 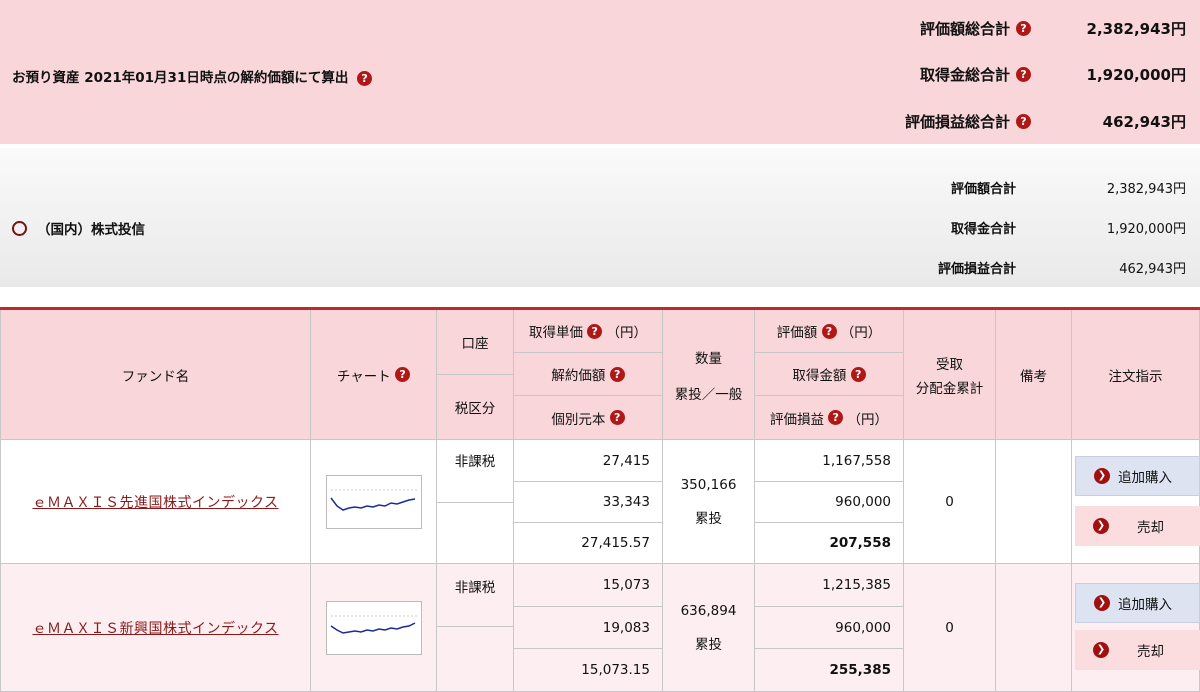 What do you see at coordinates (578, 376) in the screenshot?
I see `header-nav-text: 解約価額` at bounding box center [578, 376].